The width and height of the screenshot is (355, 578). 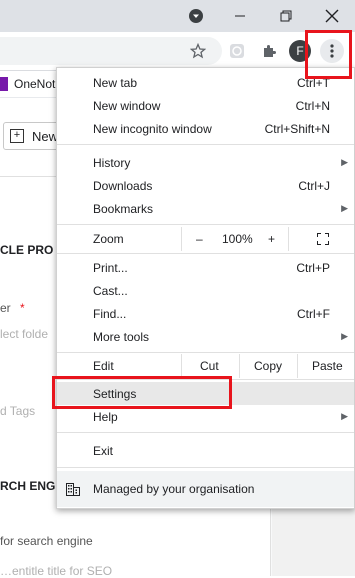 I want to click on restore-icon, so click(x=286, y=16).